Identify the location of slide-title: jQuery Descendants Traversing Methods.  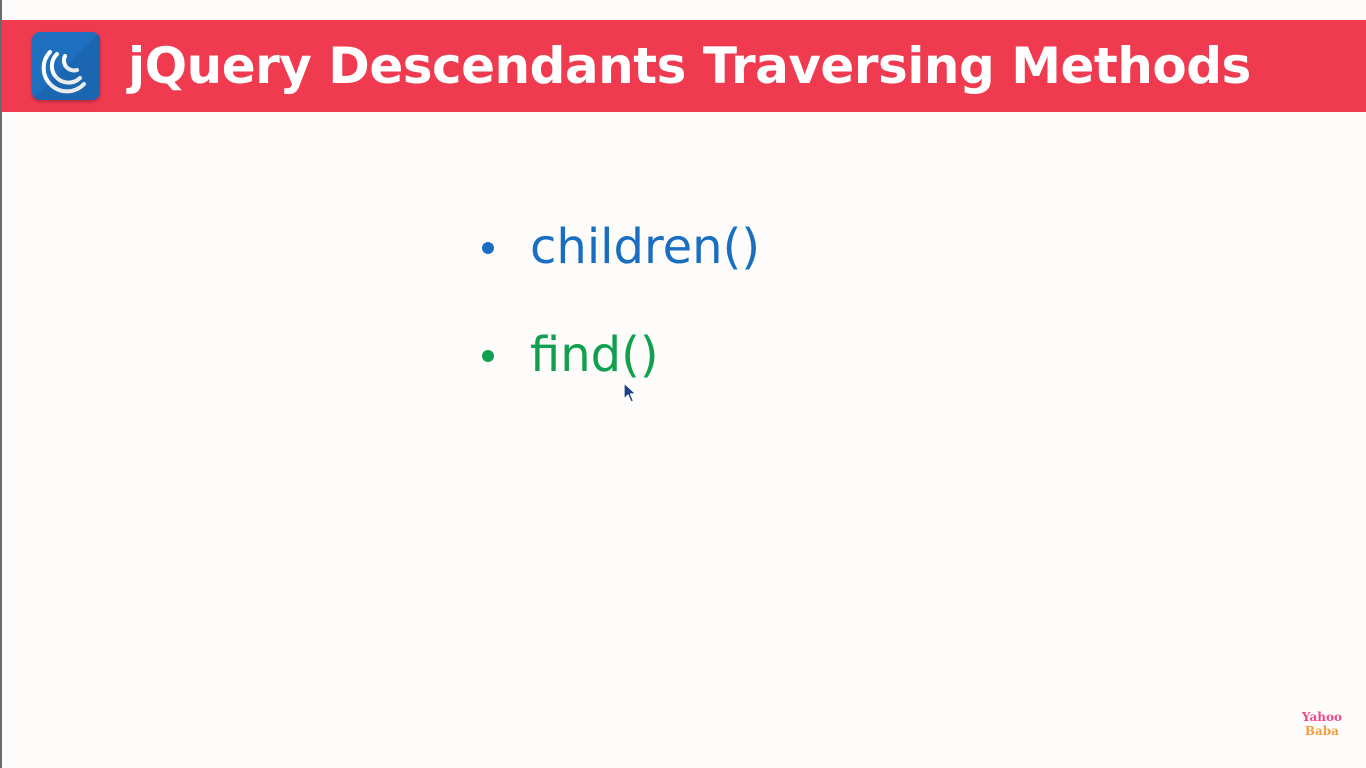
(689, 66).